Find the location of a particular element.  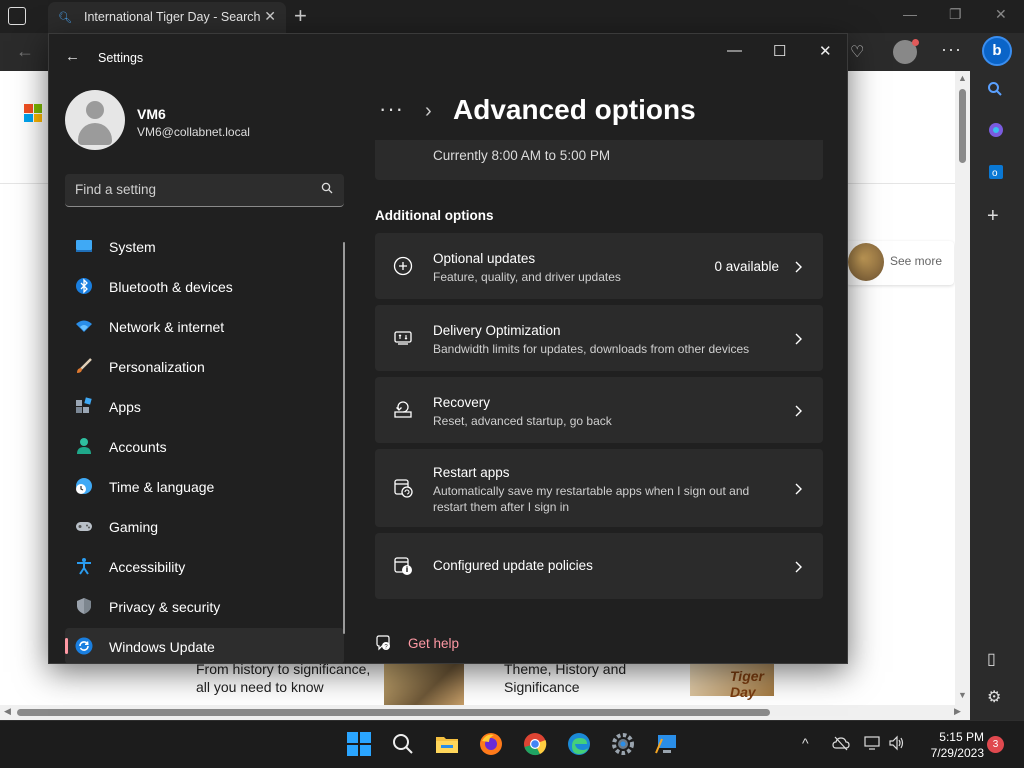

plus-circle-icon is located at coordinates (403, 266).